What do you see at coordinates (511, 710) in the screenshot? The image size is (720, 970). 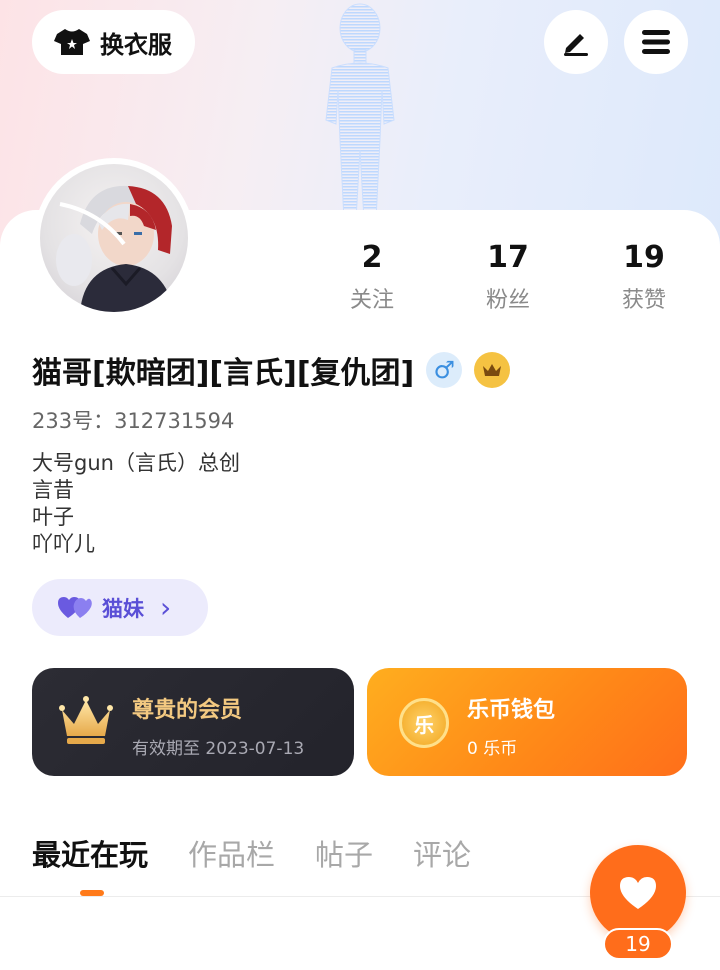 I see `wallet-title: 乐币钱包` at bounding box center [511, 710].